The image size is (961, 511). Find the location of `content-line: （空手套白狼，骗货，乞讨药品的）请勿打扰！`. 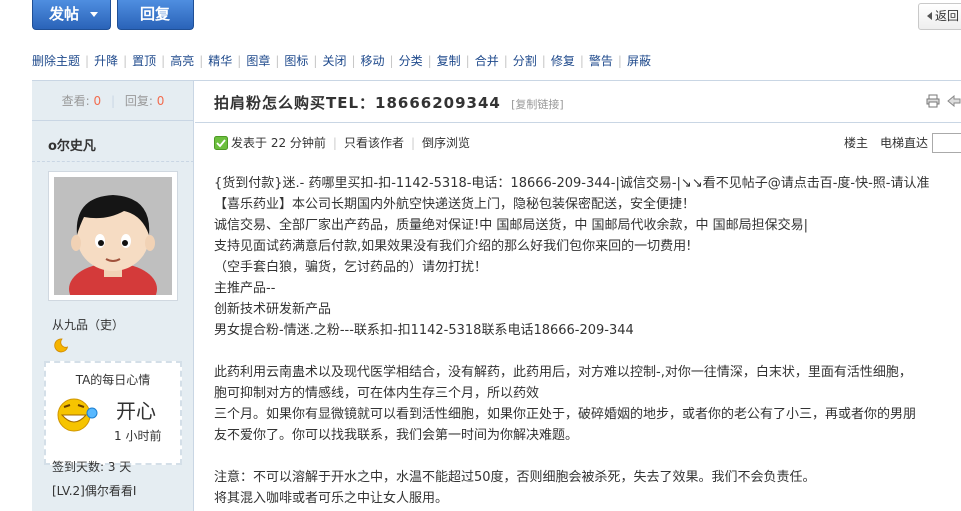

content-line: （空手套白狼，骗货，乞讨药品的）请勿打扰！ is located at coordinates (351, 267).